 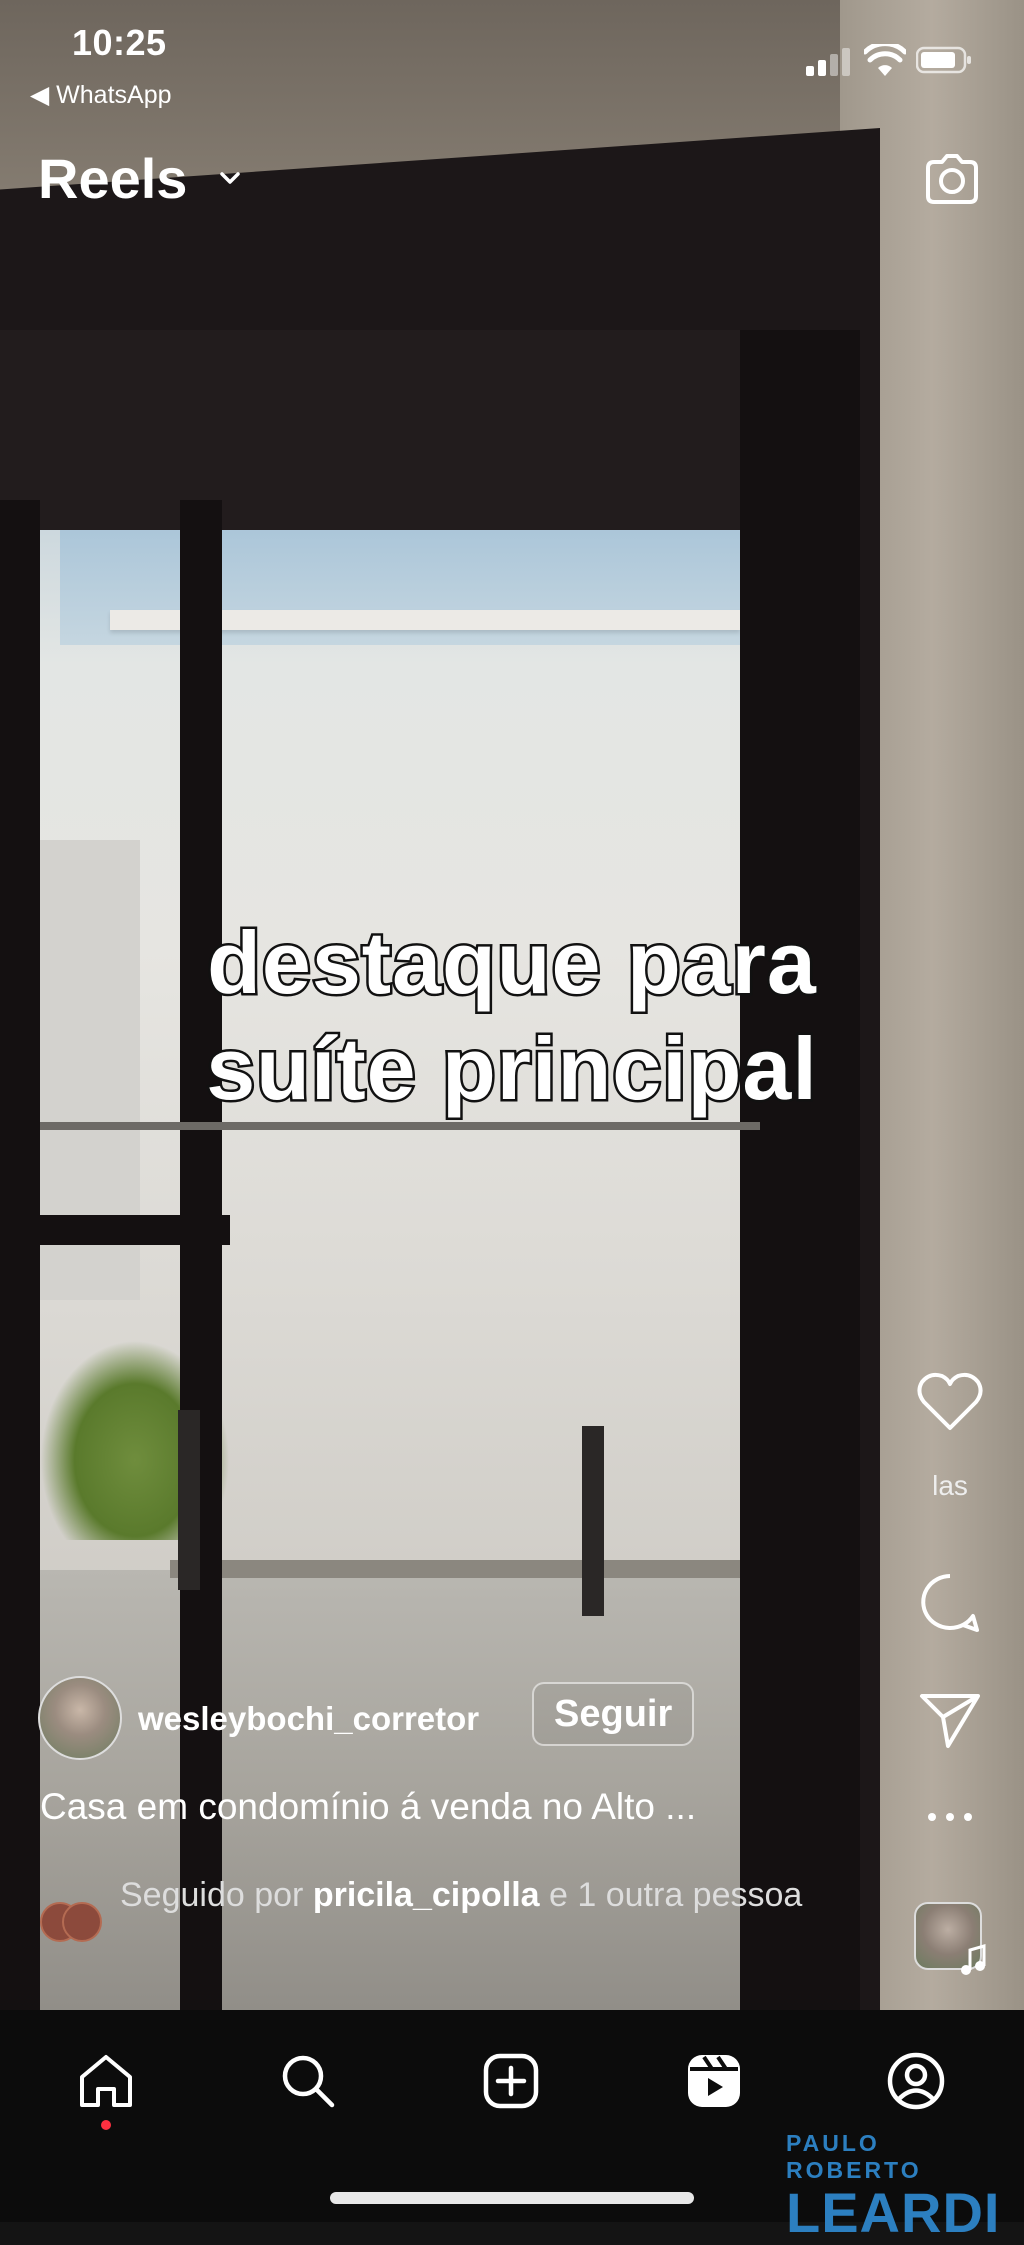 I want to click on like-button, so click(x=950, y=1401).